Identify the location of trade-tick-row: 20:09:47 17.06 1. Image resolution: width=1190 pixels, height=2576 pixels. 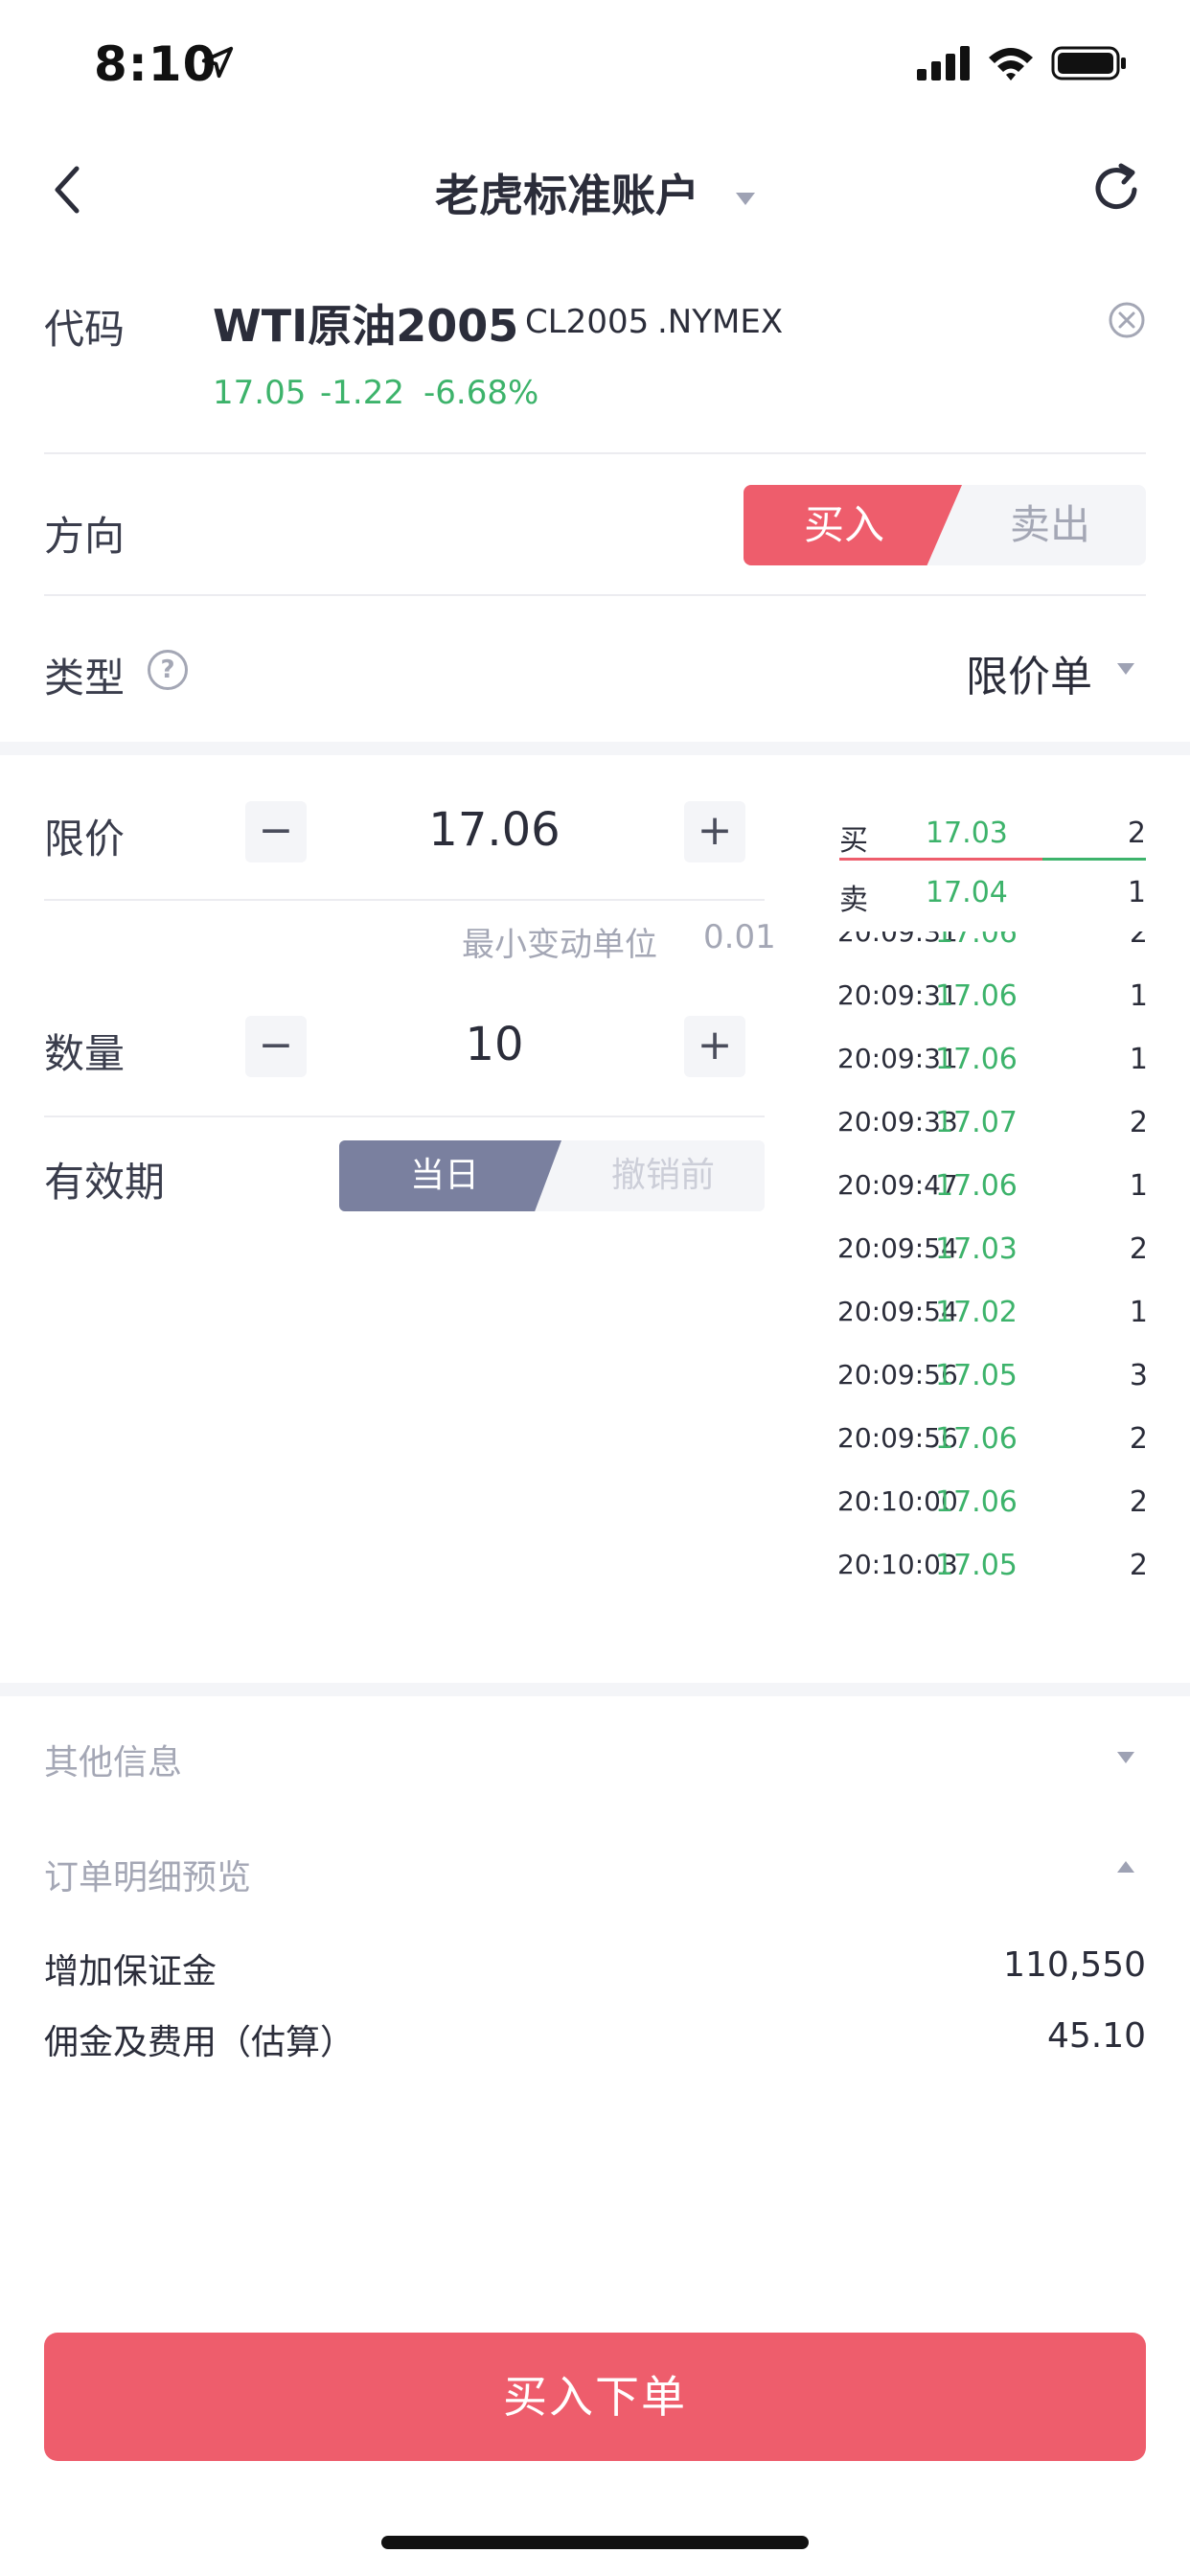
(992, 1200).